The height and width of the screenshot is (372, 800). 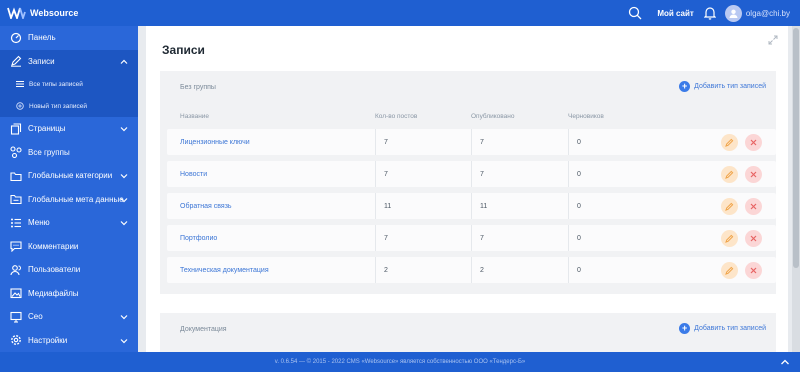 I want to click on group-header: Без группы + Добавить тип записей, so click(x=468, y=87).